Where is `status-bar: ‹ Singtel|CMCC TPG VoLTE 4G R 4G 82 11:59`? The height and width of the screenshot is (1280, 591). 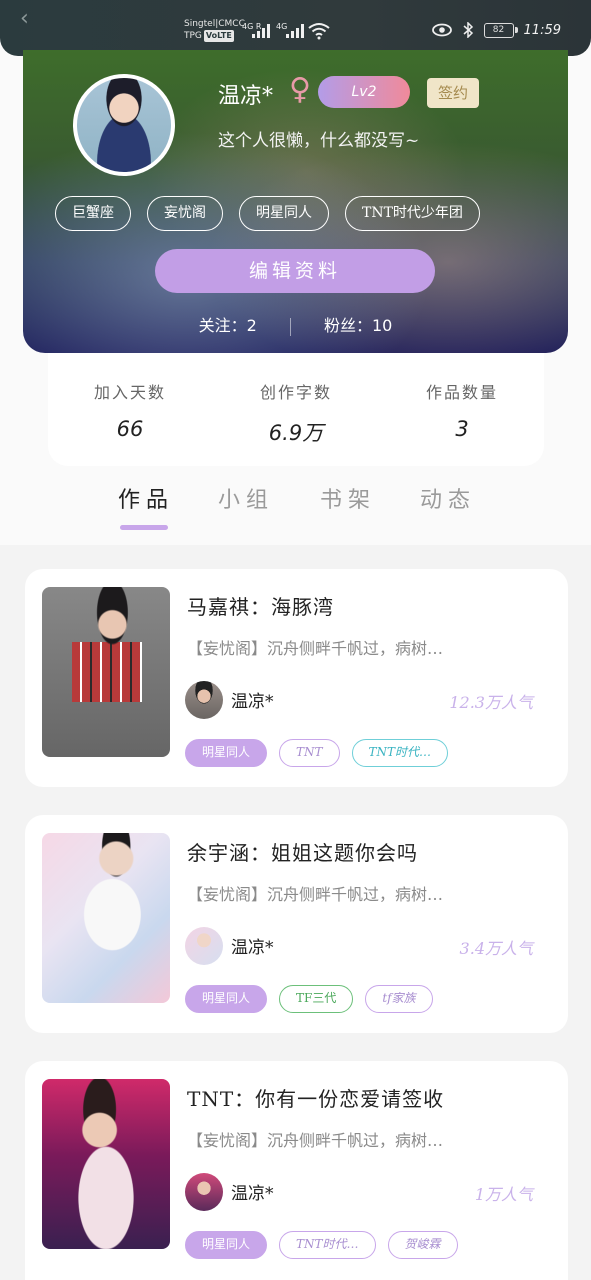 status-bar: ‹ Singtel|CMCC TPG VoLTE 4G R 4G 82 11:59 is located at coordinates (295, 28).